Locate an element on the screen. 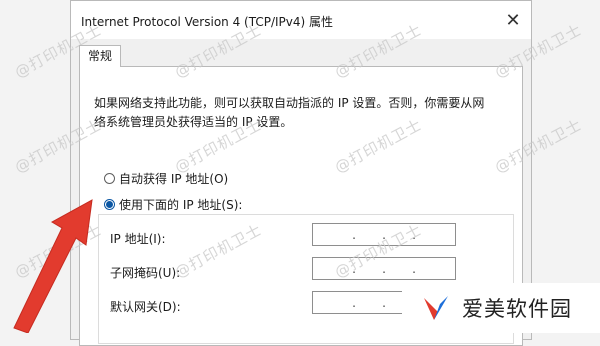 The image size is (600, 346). close-icon: ✕ is located at coordinates (513, 21).